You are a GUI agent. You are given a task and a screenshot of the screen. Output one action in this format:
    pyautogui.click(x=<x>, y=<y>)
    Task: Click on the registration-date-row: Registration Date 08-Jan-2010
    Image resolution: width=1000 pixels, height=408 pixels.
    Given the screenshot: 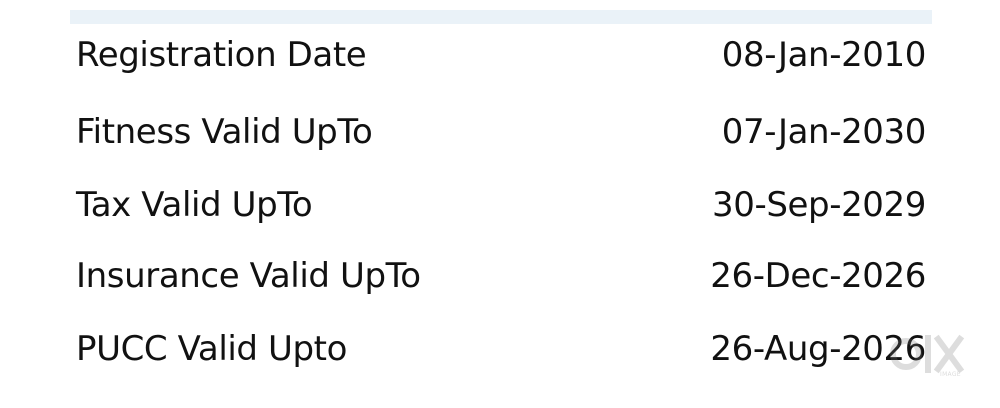 What is the action you would take?
    pyautogui.click(x=501, y=55)
    